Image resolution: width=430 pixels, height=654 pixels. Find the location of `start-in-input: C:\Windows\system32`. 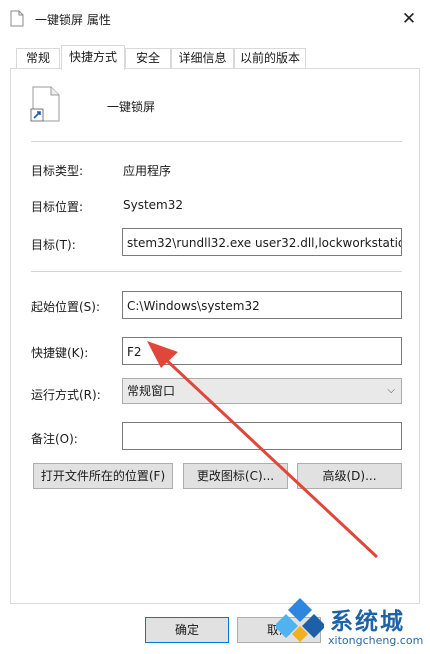

start-in-input: C:\Windows\system32 is located at coordinates (262, 305).